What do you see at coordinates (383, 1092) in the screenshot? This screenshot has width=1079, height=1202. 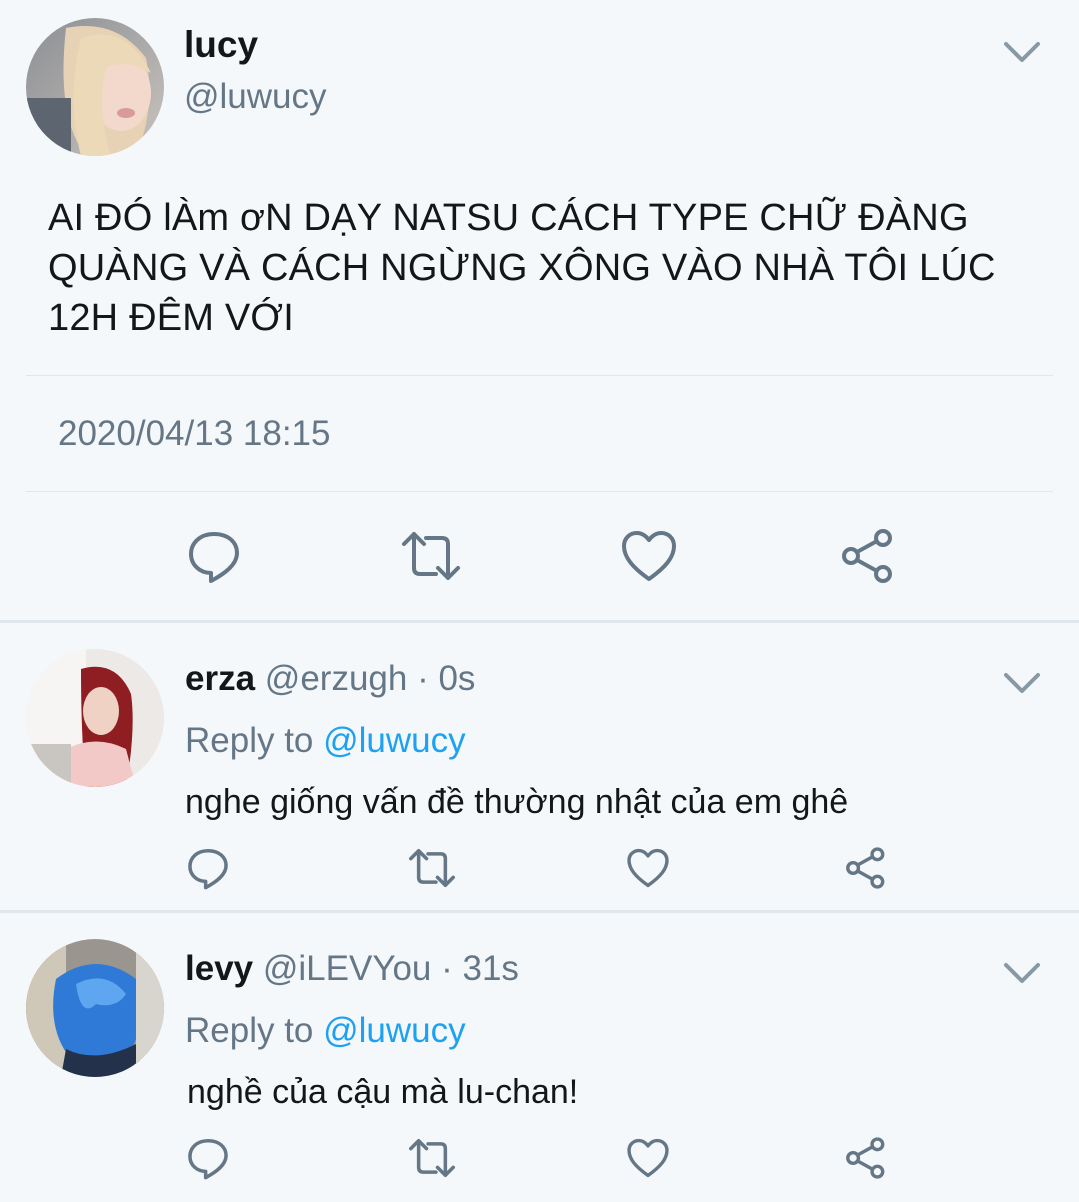 I see `reply-text: nghề của cậu mà lu-chan!` at bounding box center [383, 1092].